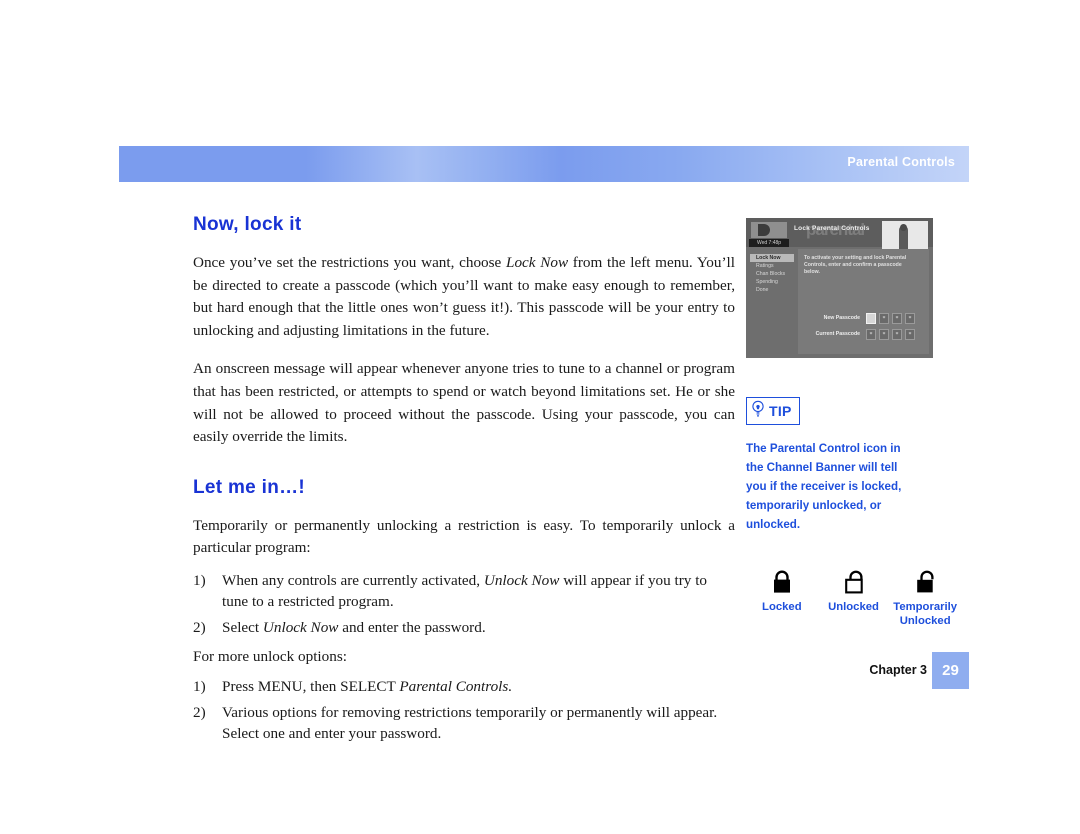  I want to click on screenshot-current-passcode-label: Current Passcode, so click(837, 334).